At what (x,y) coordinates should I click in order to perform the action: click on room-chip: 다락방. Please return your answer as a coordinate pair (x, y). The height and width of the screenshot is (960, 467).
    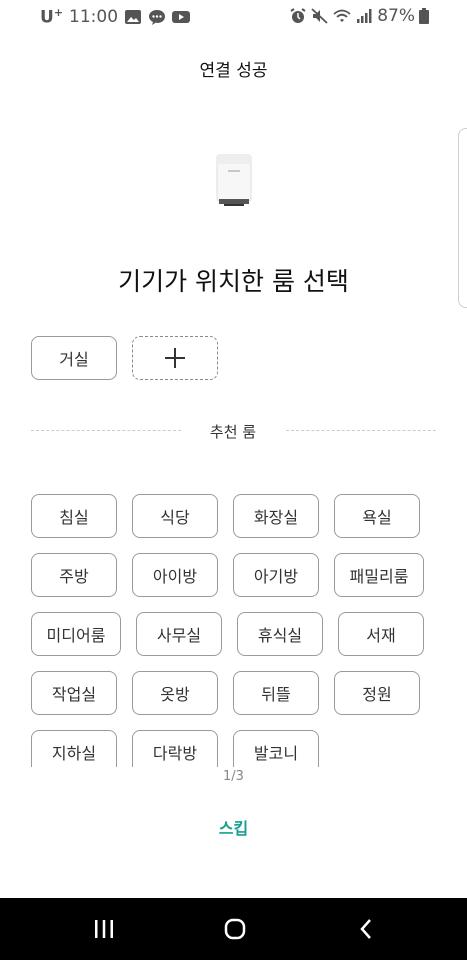
    Looking at the image, I should click on (175, 748).